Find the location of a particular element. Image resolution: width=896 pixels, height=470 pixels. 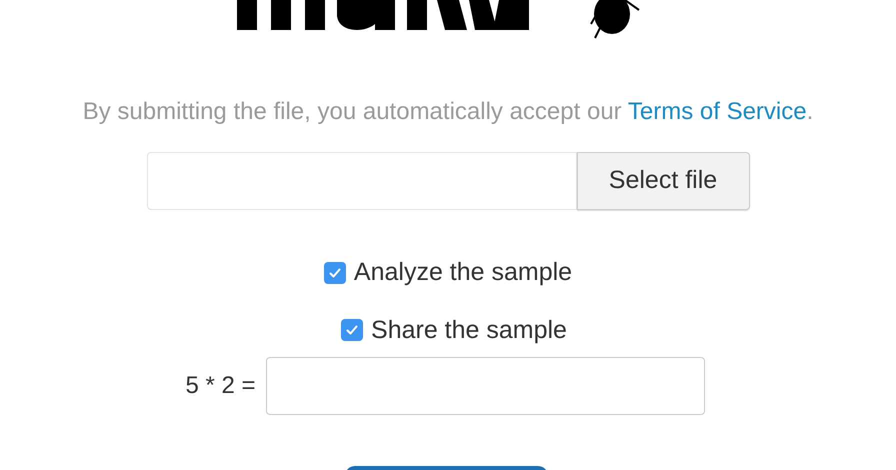

checkbox-label: Analyze the sample is located at coordinates (463, 272).